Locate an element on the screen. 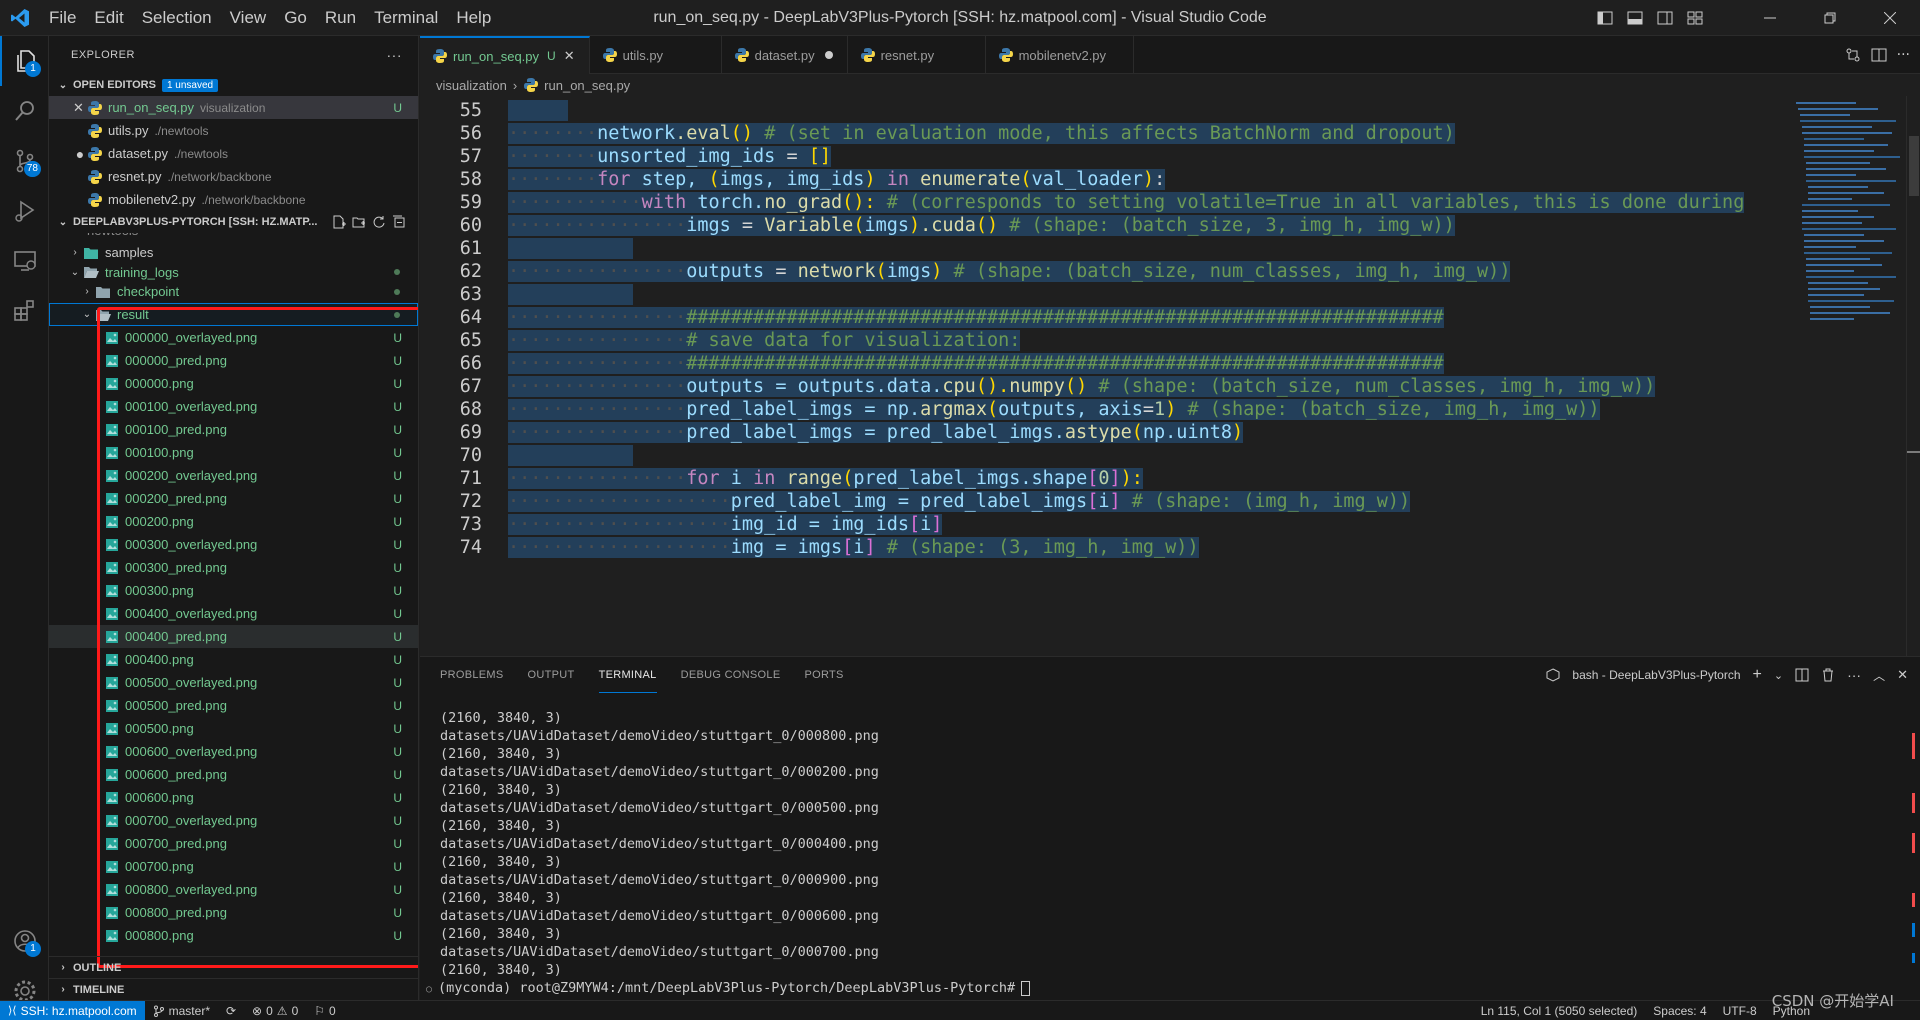 This screenshot has width=1920, height=1020. new-file-icon is located at coordinates (339, 222).